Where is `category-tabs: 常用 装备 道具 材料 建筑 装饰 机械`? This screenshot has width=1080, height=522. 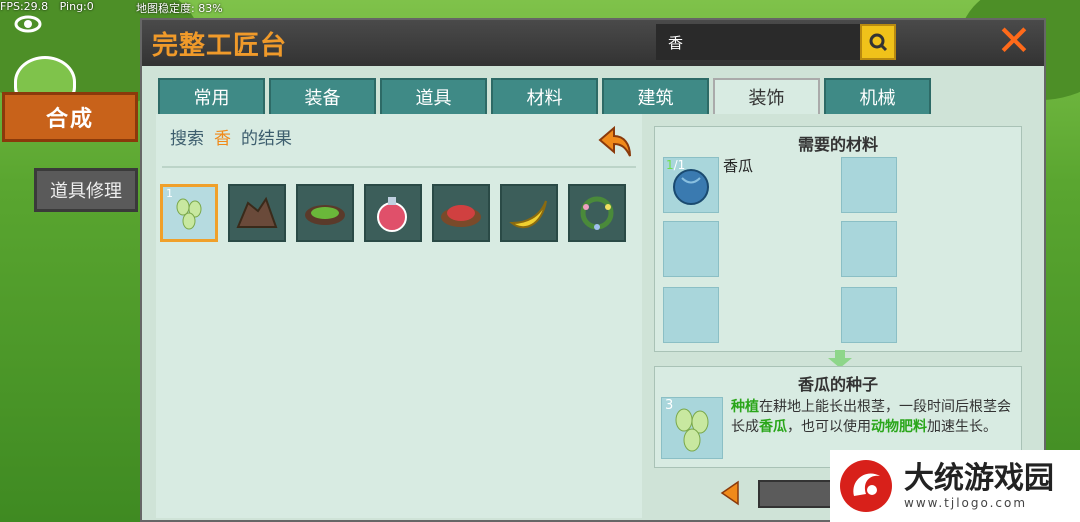 category-tabs: 常用 装备 道具 材料 建筑 装饰 机械 is located at coordinates (544, 96).